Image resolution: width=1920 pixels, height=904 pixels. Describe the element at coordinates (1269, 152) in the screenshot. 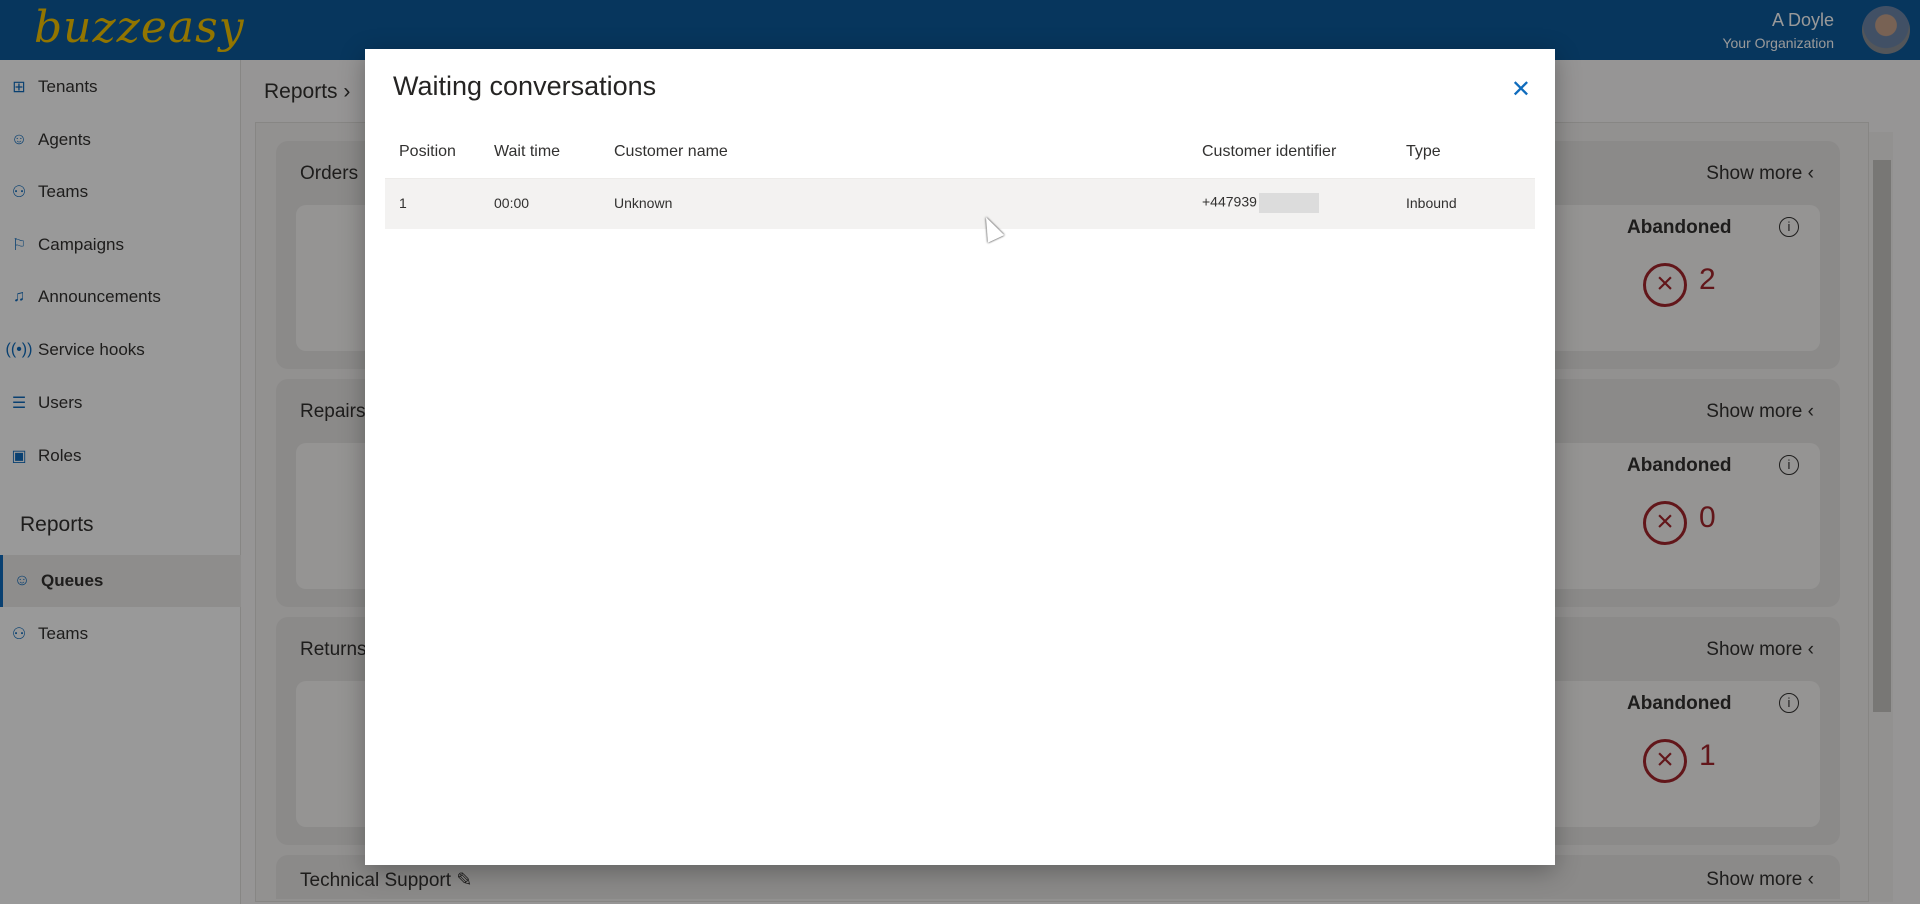

I see `column-header-customer-identifier: Customer identifier` at that location.